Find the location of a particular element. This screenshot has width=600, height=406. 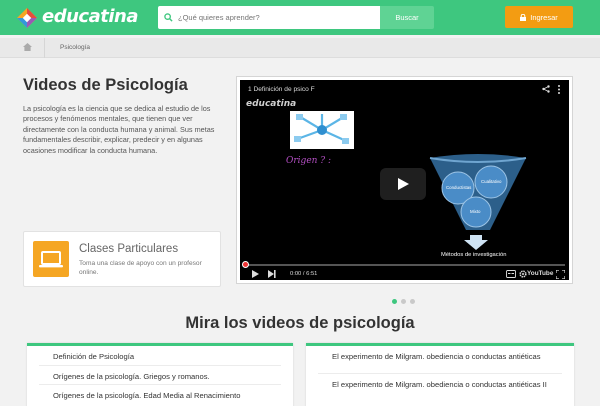

login-label: Ingresar is located at coordinates (544, 17).